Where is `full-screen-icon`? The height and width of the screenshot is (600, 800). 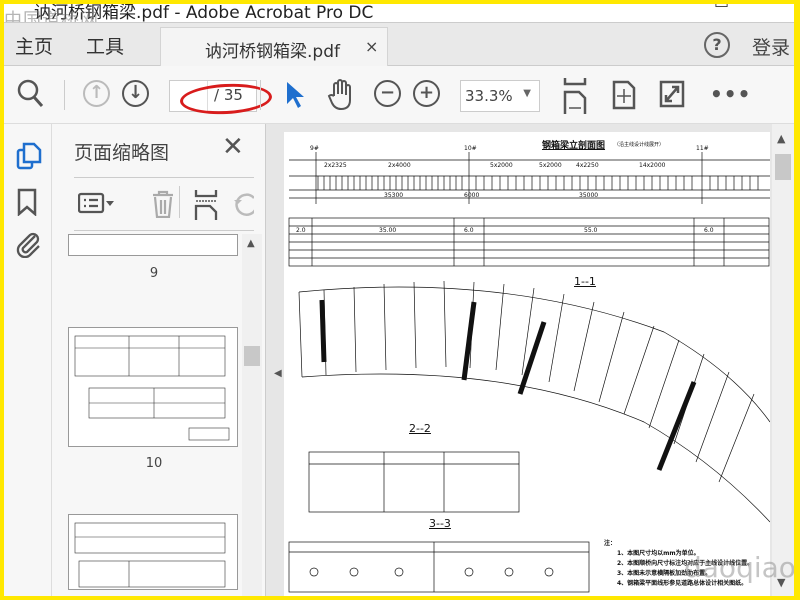 full-screen-icon is located at coordinates (672, 96).